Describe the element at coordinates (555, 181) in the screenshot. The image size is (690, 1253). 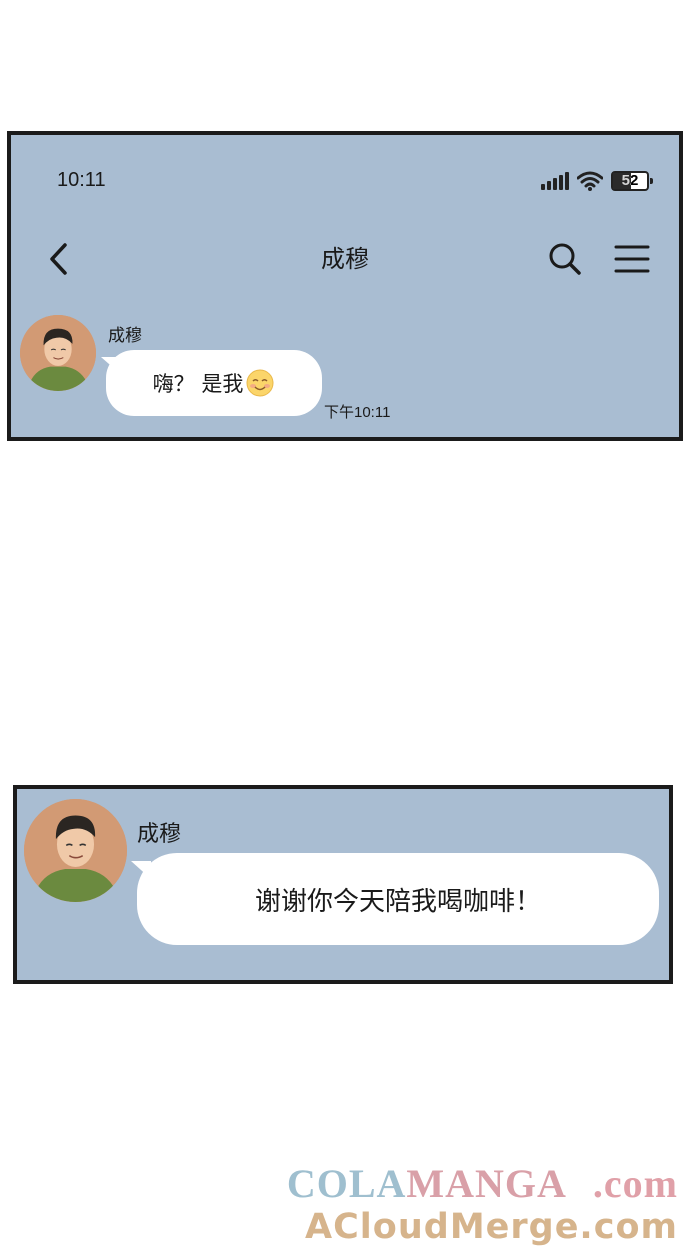
I see `signal-icon` at that location.